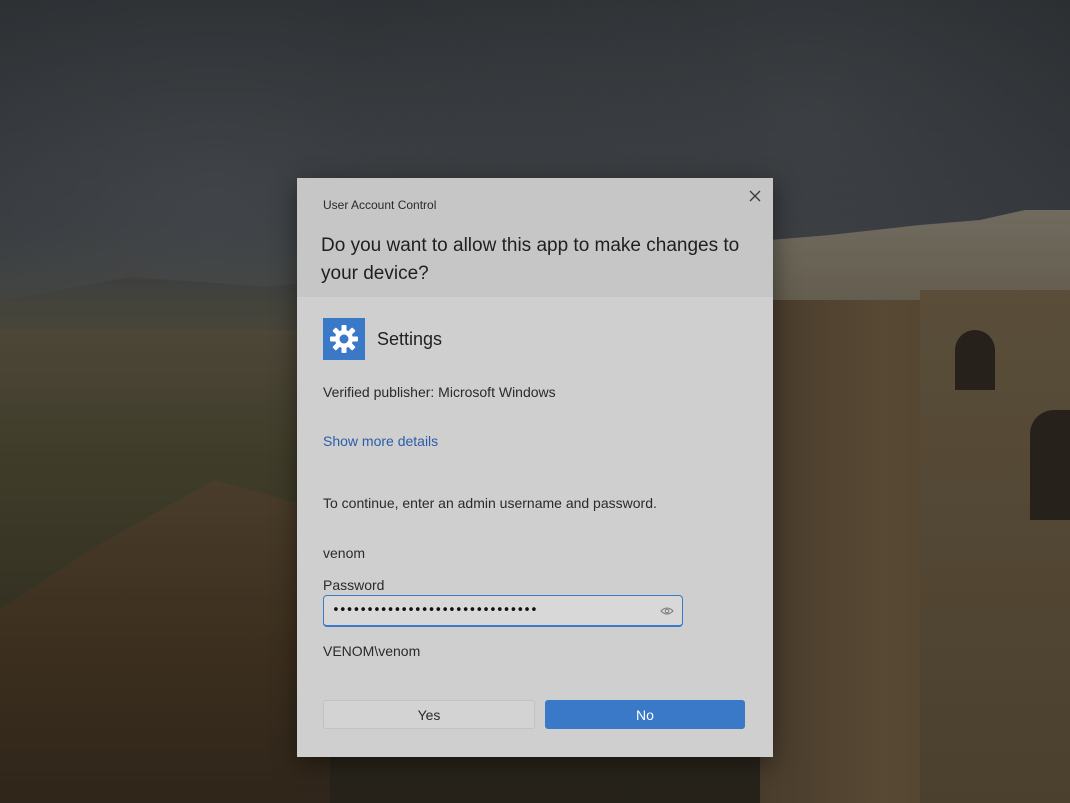 The width and height of the screenshot is (1070, 803). I want to click on dialog-title: User Account Control, so click(380, 205).